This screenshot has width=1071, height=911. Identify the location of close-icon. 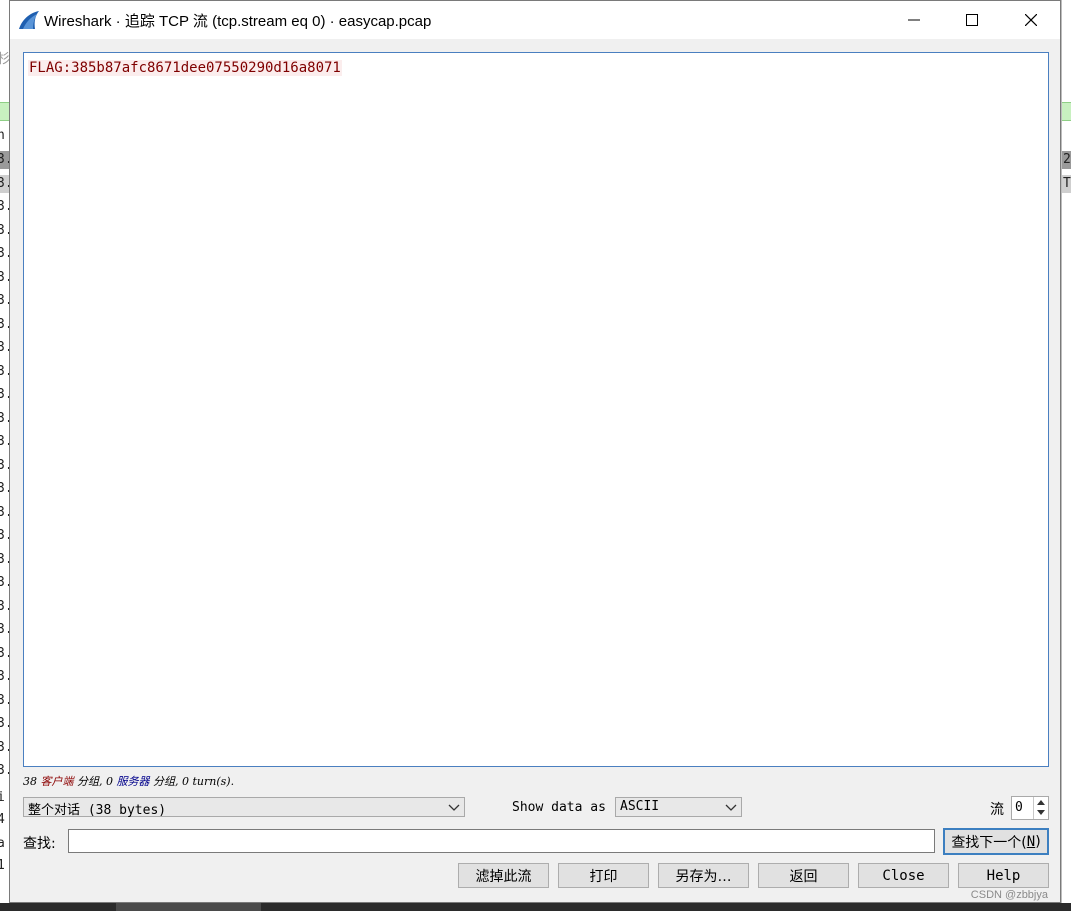
(1031, 20).